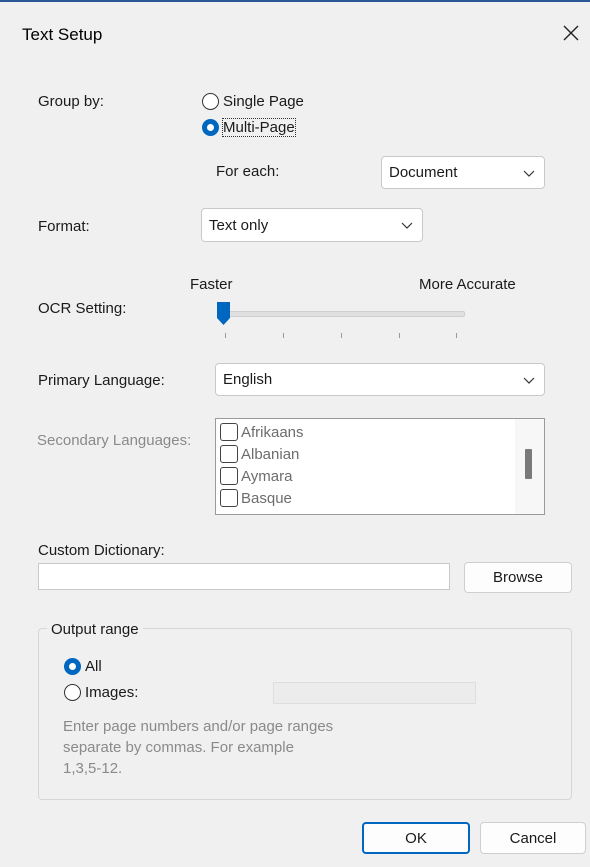 The height and width of the screenshot is (867, 590). What do you see at coordinates (248, 379) in the screenshot?
I see `primary-language-value: English` at bounding box center [248, 379].